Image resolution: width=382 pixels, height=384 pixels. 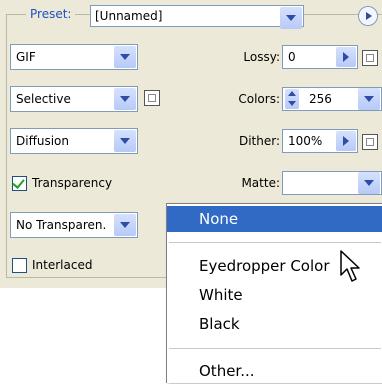 I want to click on mouse-pointer-icon, so click(x=350, y=266).